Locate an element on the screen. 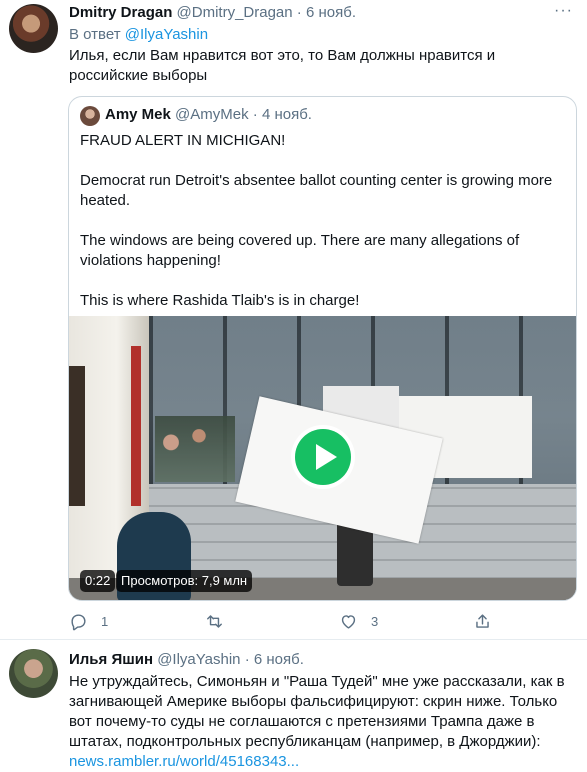  video-duration: 0:22 is located at coordinates (98, 581).